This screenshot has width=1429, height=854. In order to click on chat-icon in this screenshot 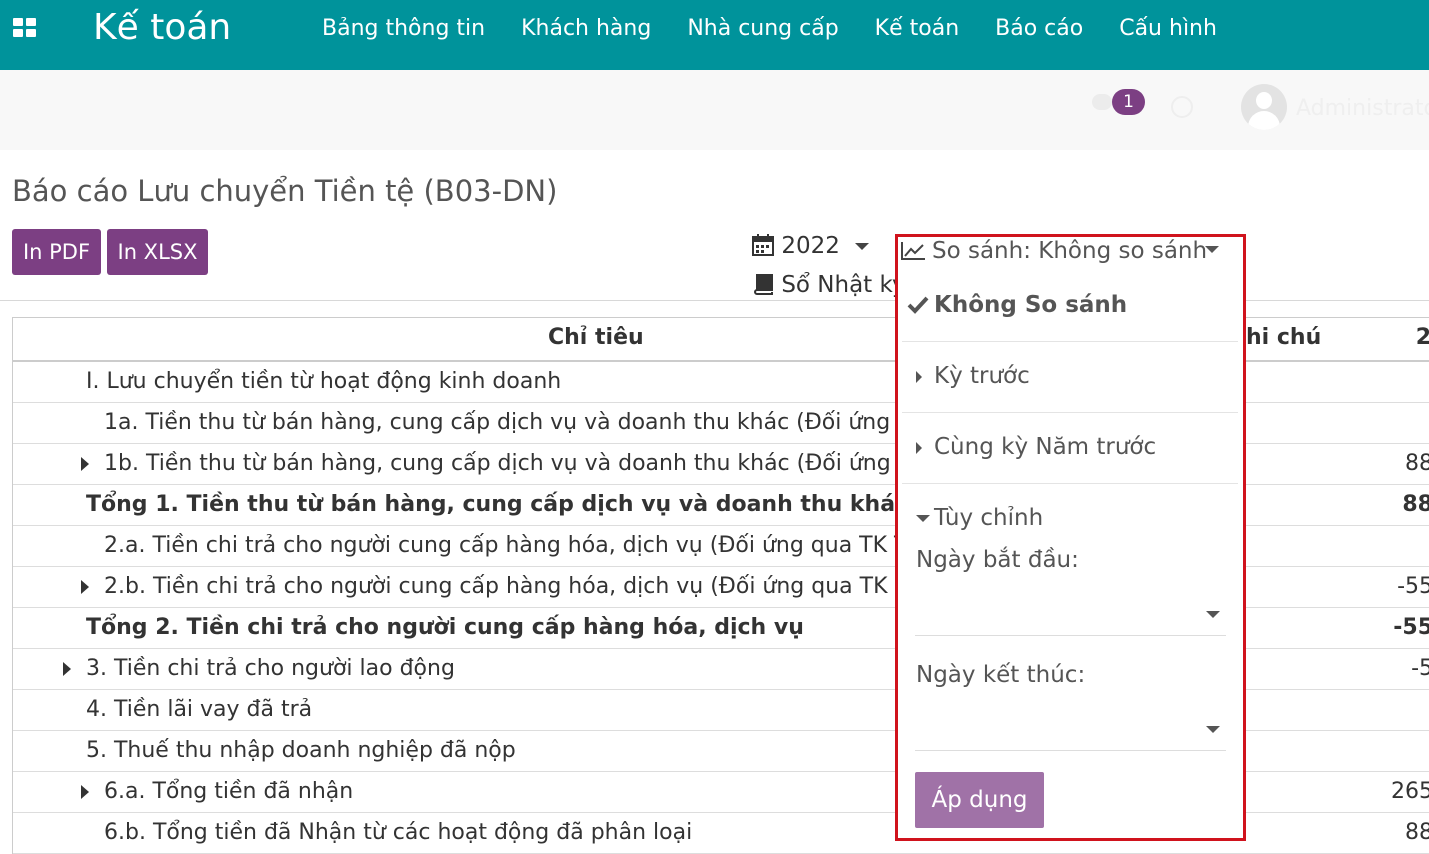, I will do `click(1102, 102)`.